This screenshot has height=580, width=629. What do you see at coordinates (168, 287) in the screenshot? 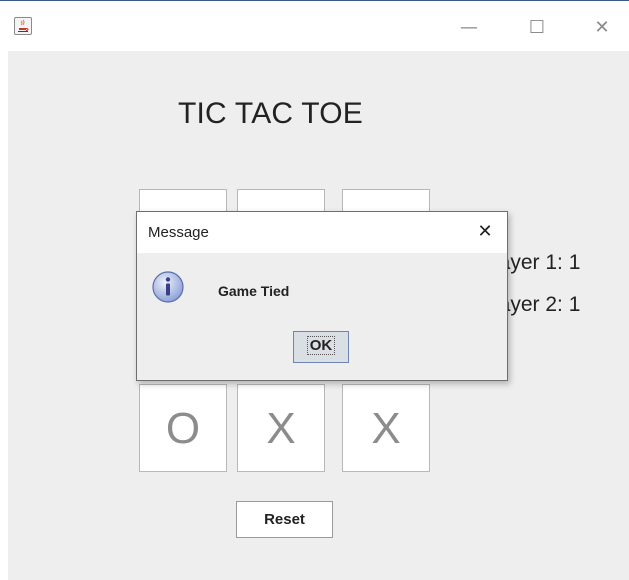
I see `info-icon` at bounding box center [168, 287].